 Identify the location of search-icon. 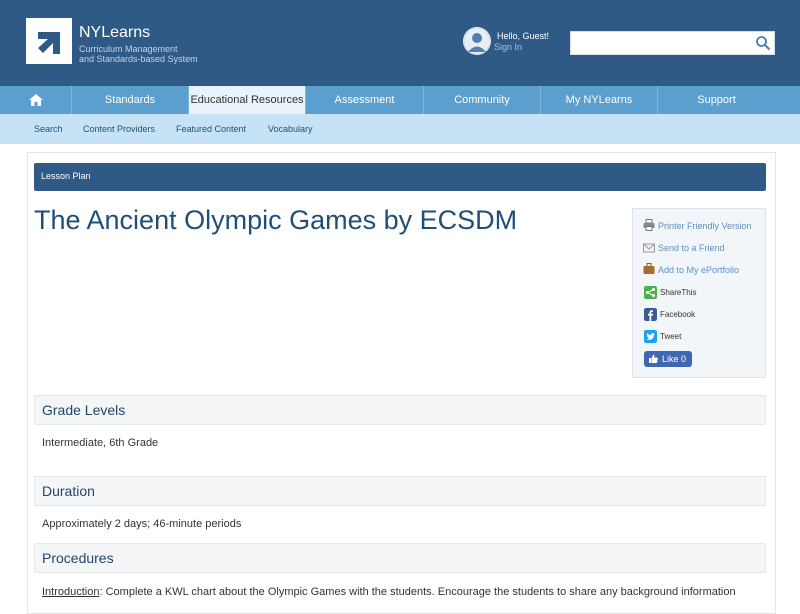
(763, 43).